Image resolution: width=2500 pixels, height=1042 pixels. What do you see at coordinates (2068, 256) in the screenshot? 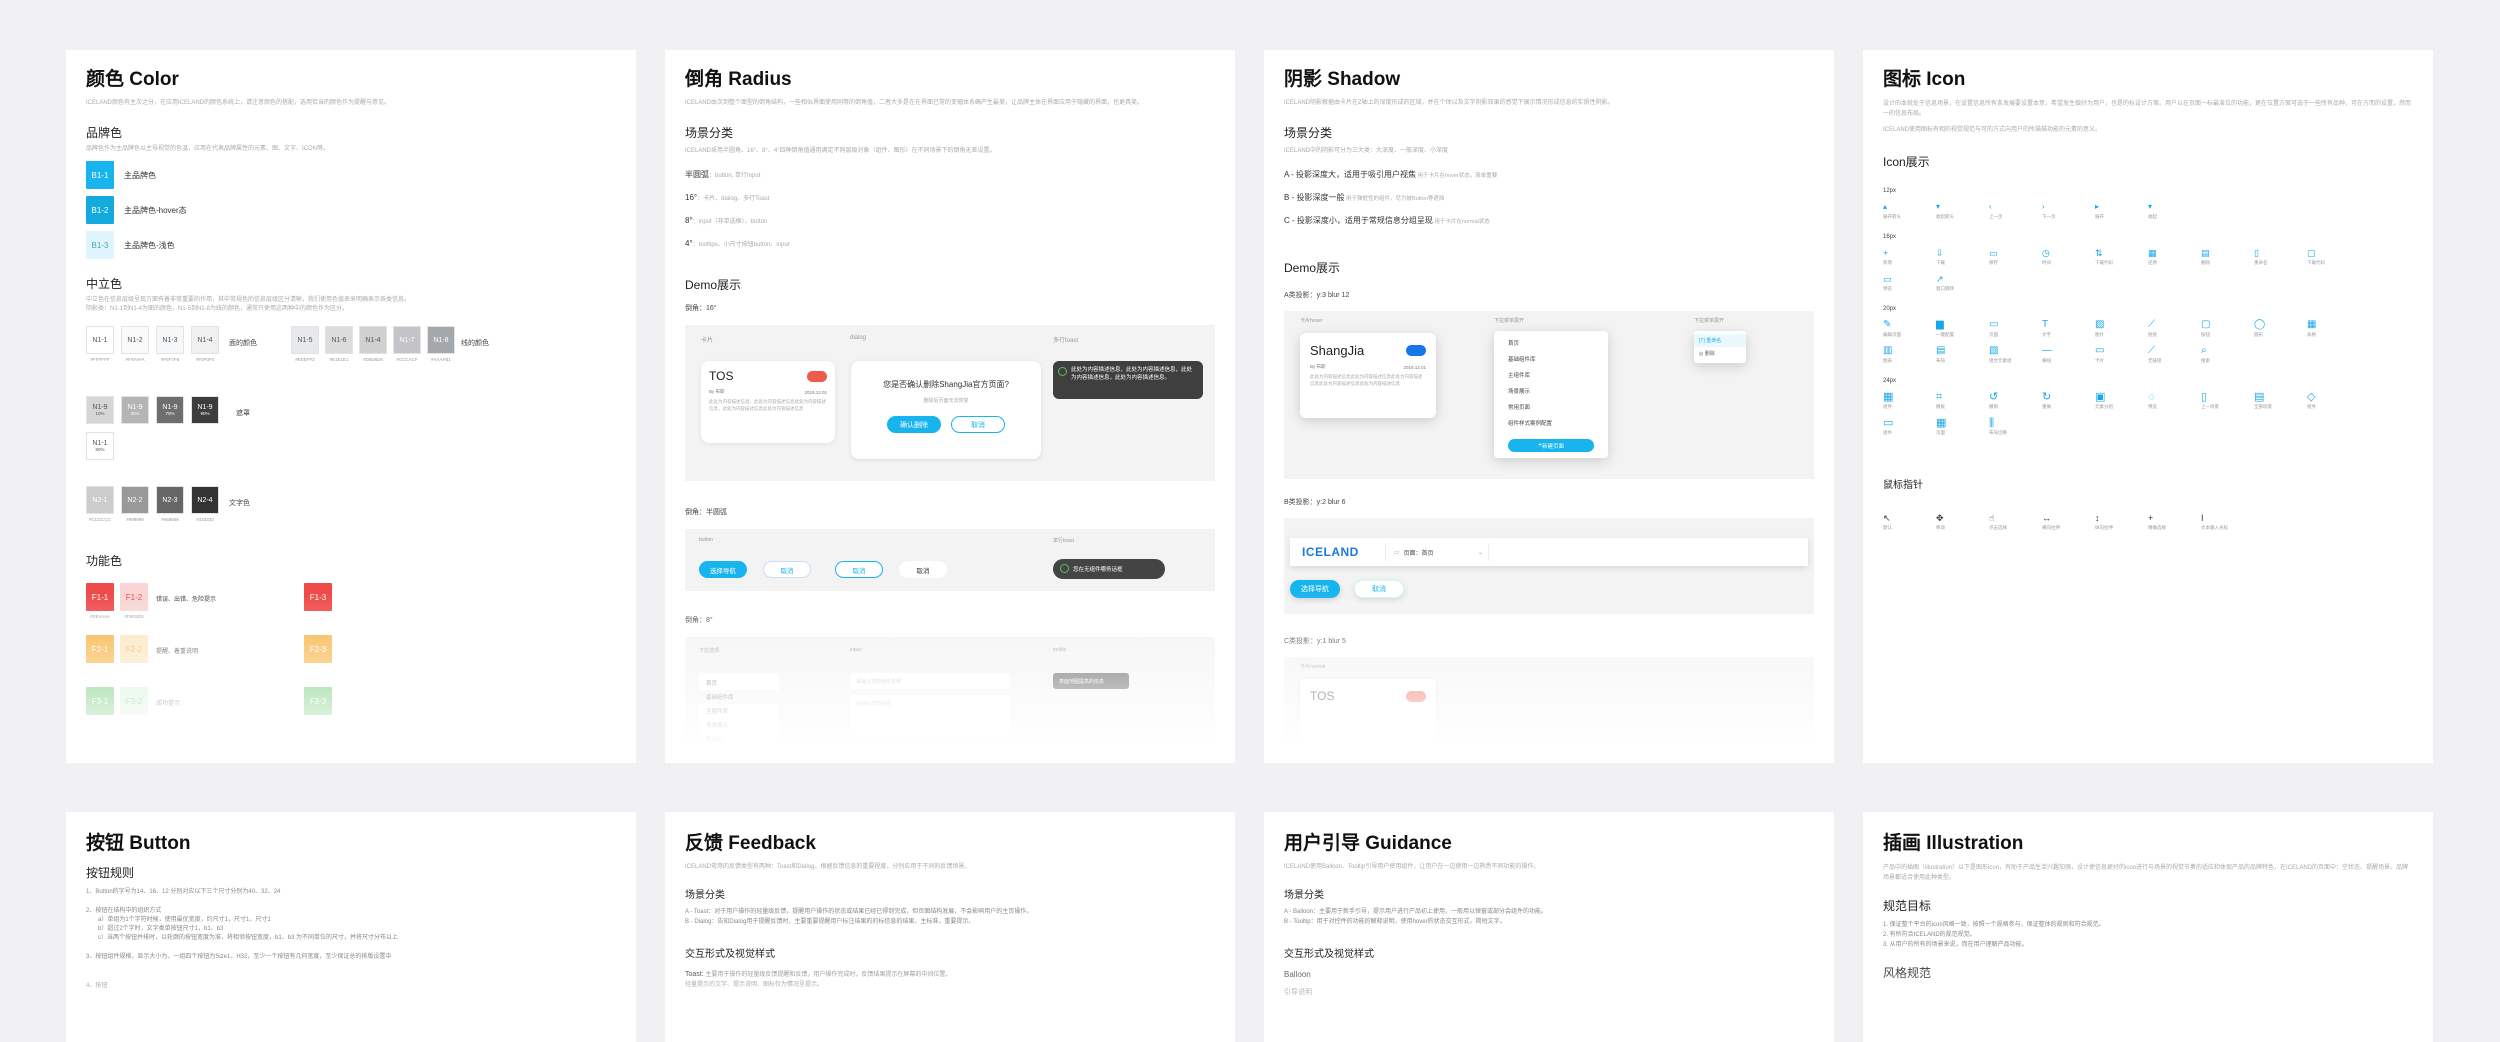
I see `icon-item: ◷ 时间` at bounding box center [2068, 256].